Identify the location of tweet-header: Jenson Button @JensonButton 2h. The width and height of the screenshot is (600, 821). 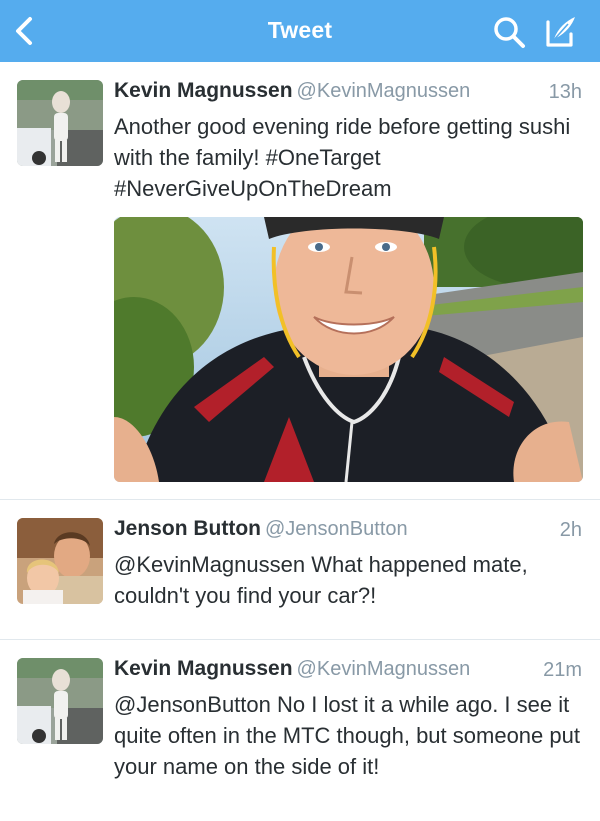
(348, 532).